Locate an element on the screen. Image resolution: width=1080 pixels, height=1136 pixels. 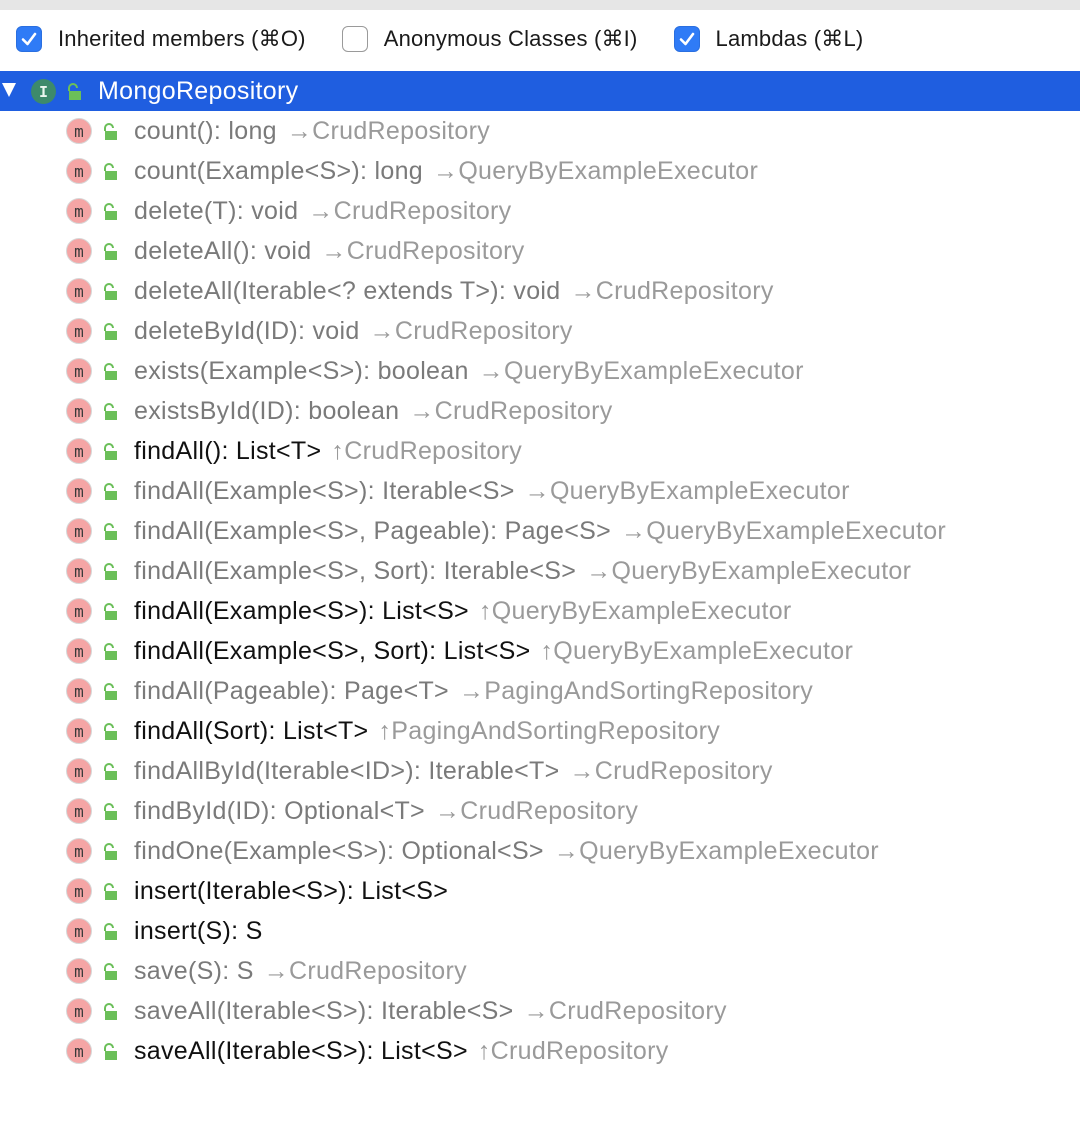
member-name: findById(ID): Optional<T> is located at coordinates (279, 811).